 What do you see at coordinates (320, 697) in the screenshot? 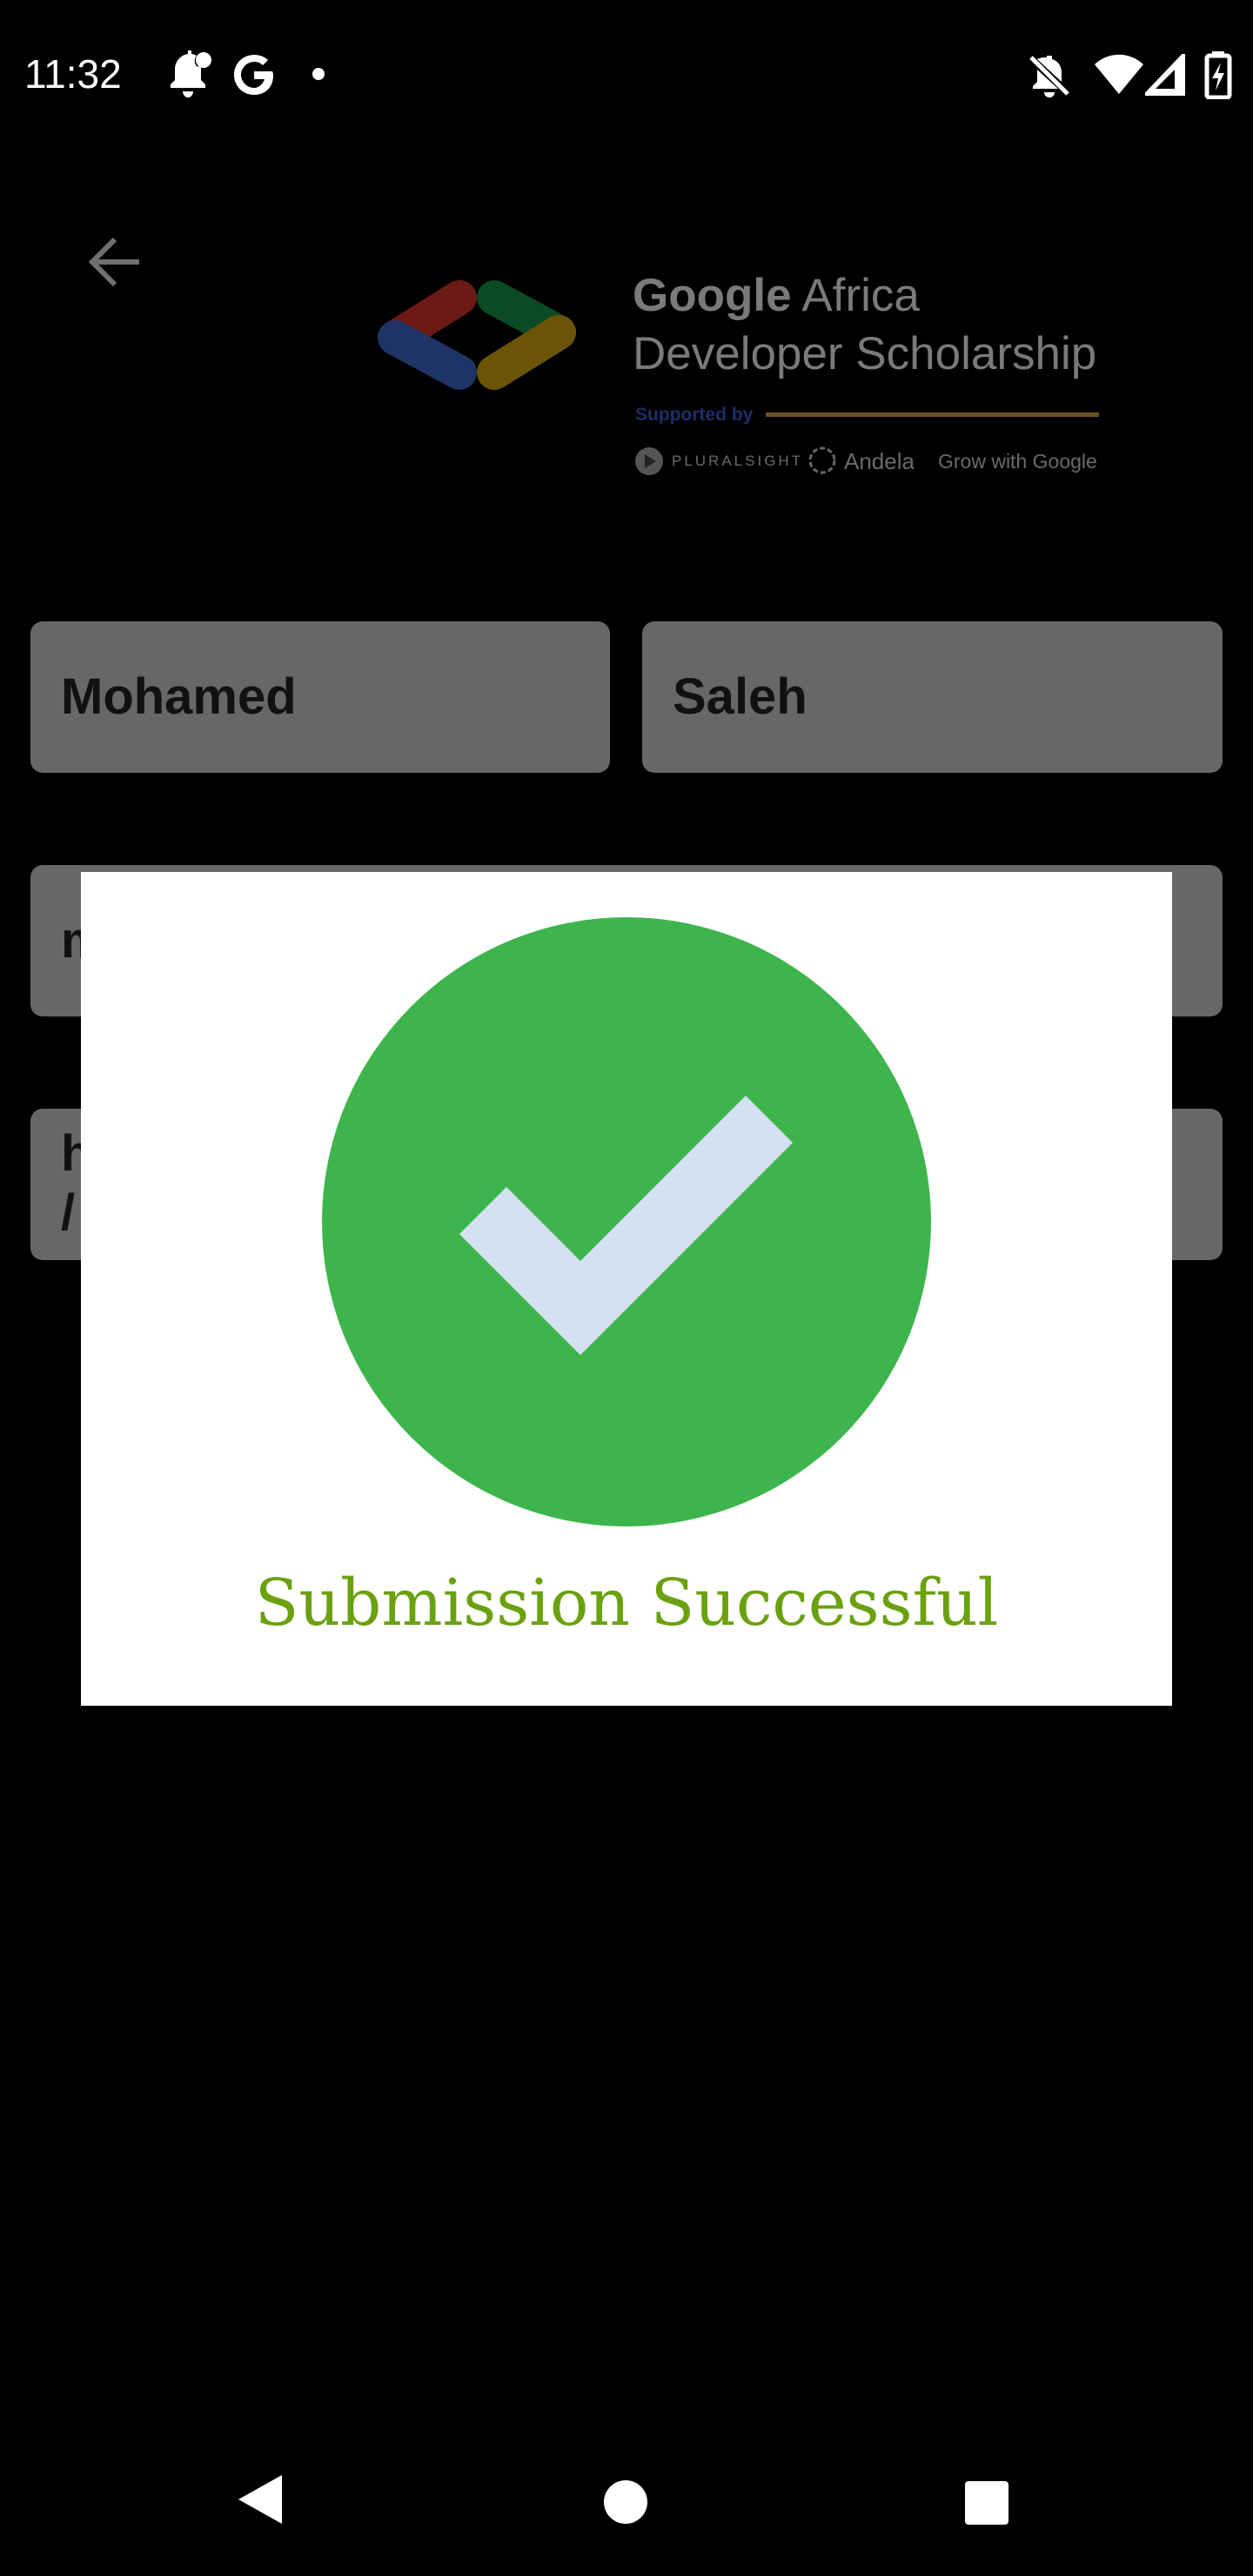
I see `first-name-field: Mohamed` at bounding box center [320, 697].